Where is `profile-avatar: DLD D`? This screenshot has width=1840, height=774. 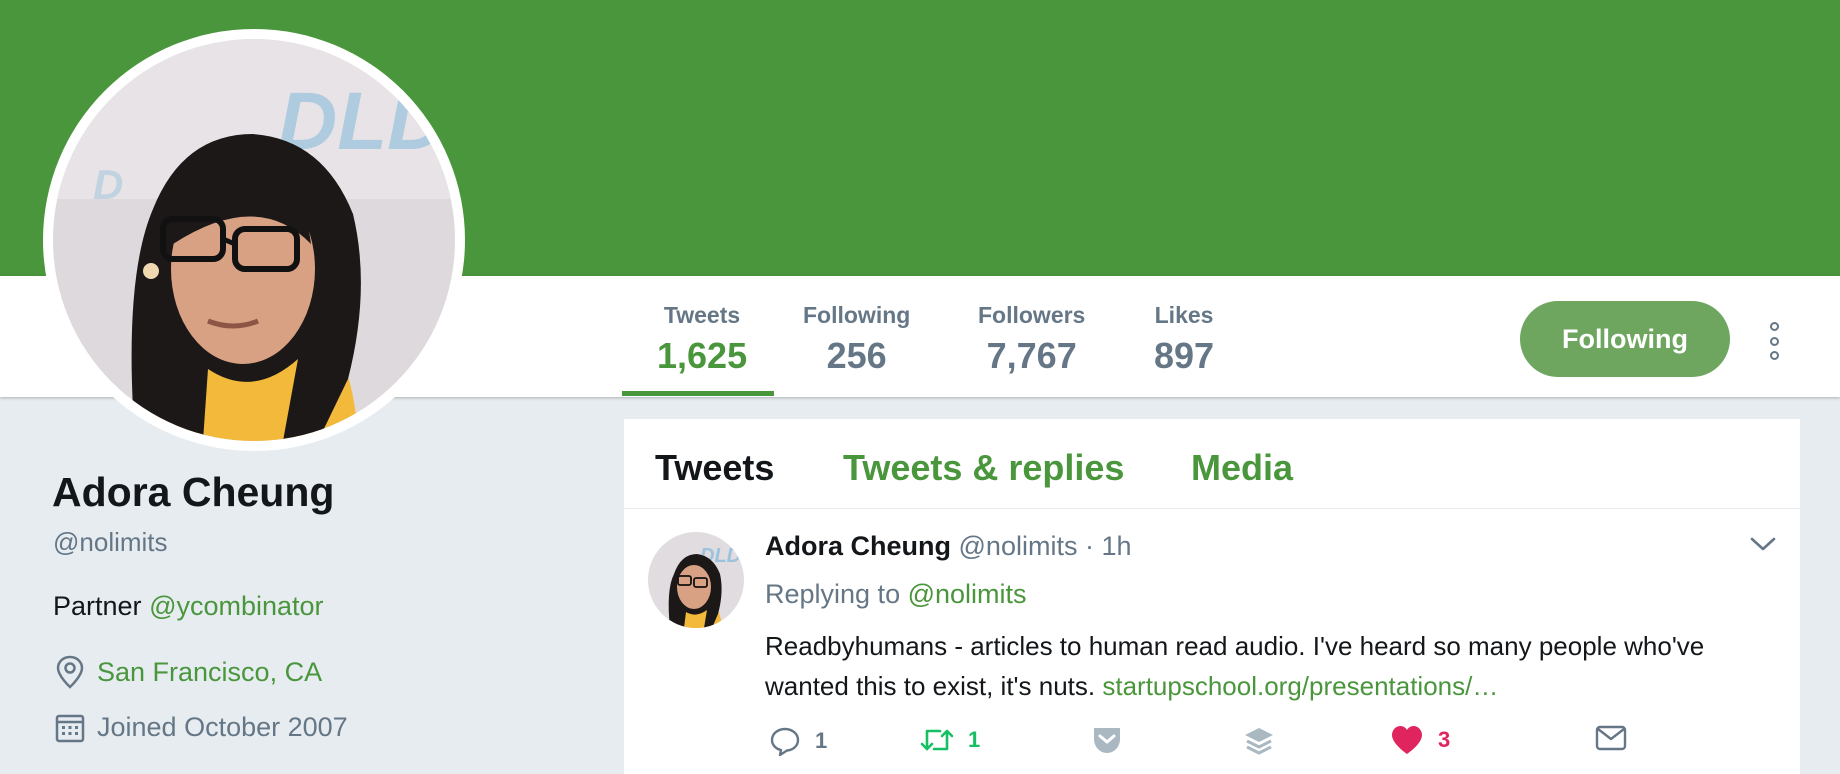
profile-avatar: DLD D is located at coordinates (254, 240).